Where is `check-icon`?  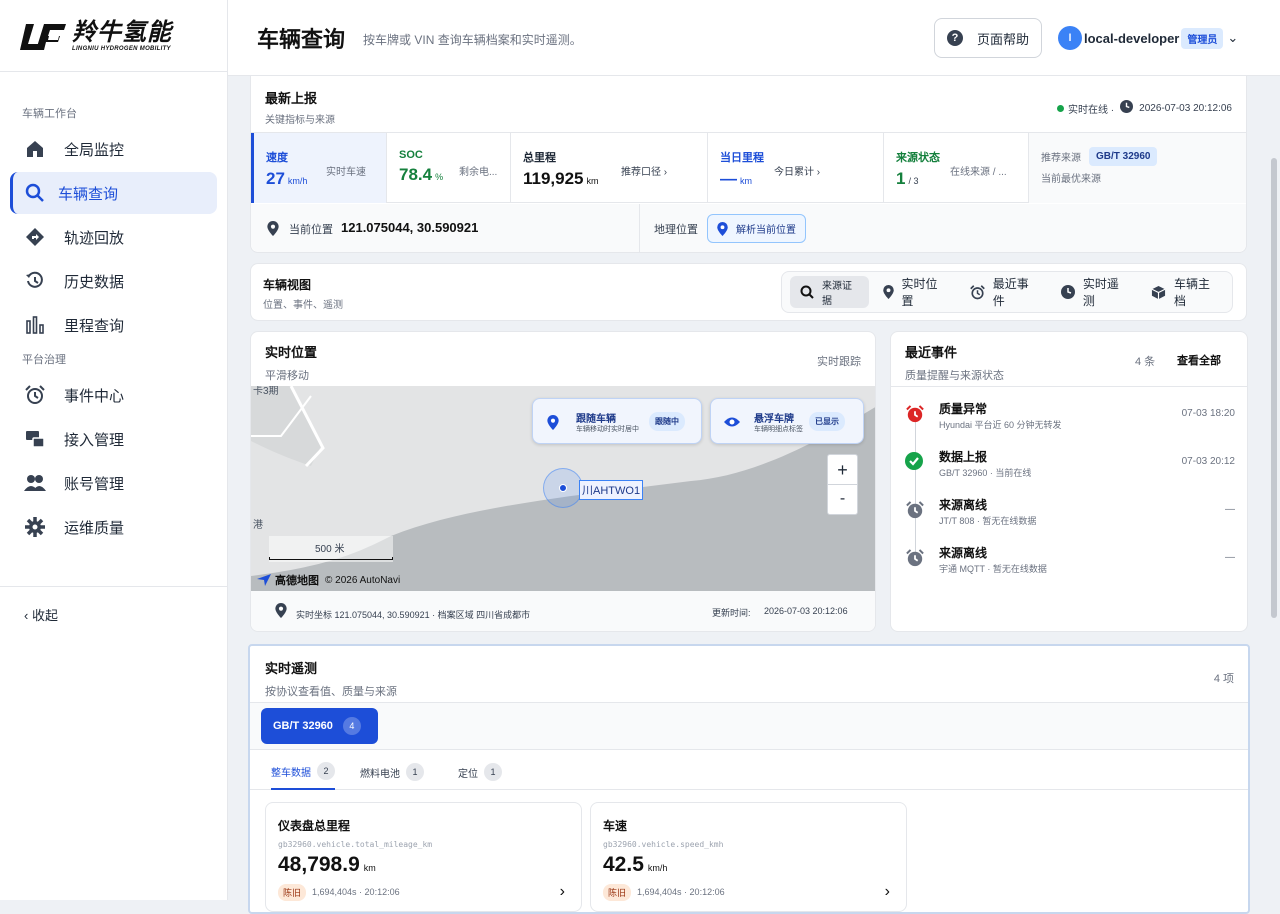
check-icon is located at coordinates (914, 461).